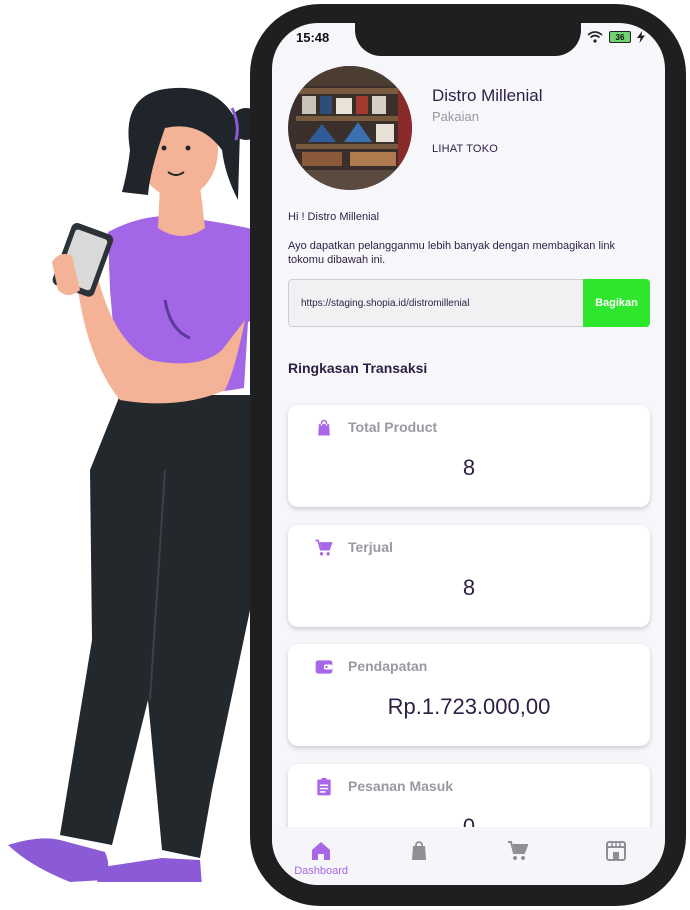 This screenshot has width=690, height=910. Describe the element at coordinates (58, 860) in the screenshot. I see `left-shoe` at that location.